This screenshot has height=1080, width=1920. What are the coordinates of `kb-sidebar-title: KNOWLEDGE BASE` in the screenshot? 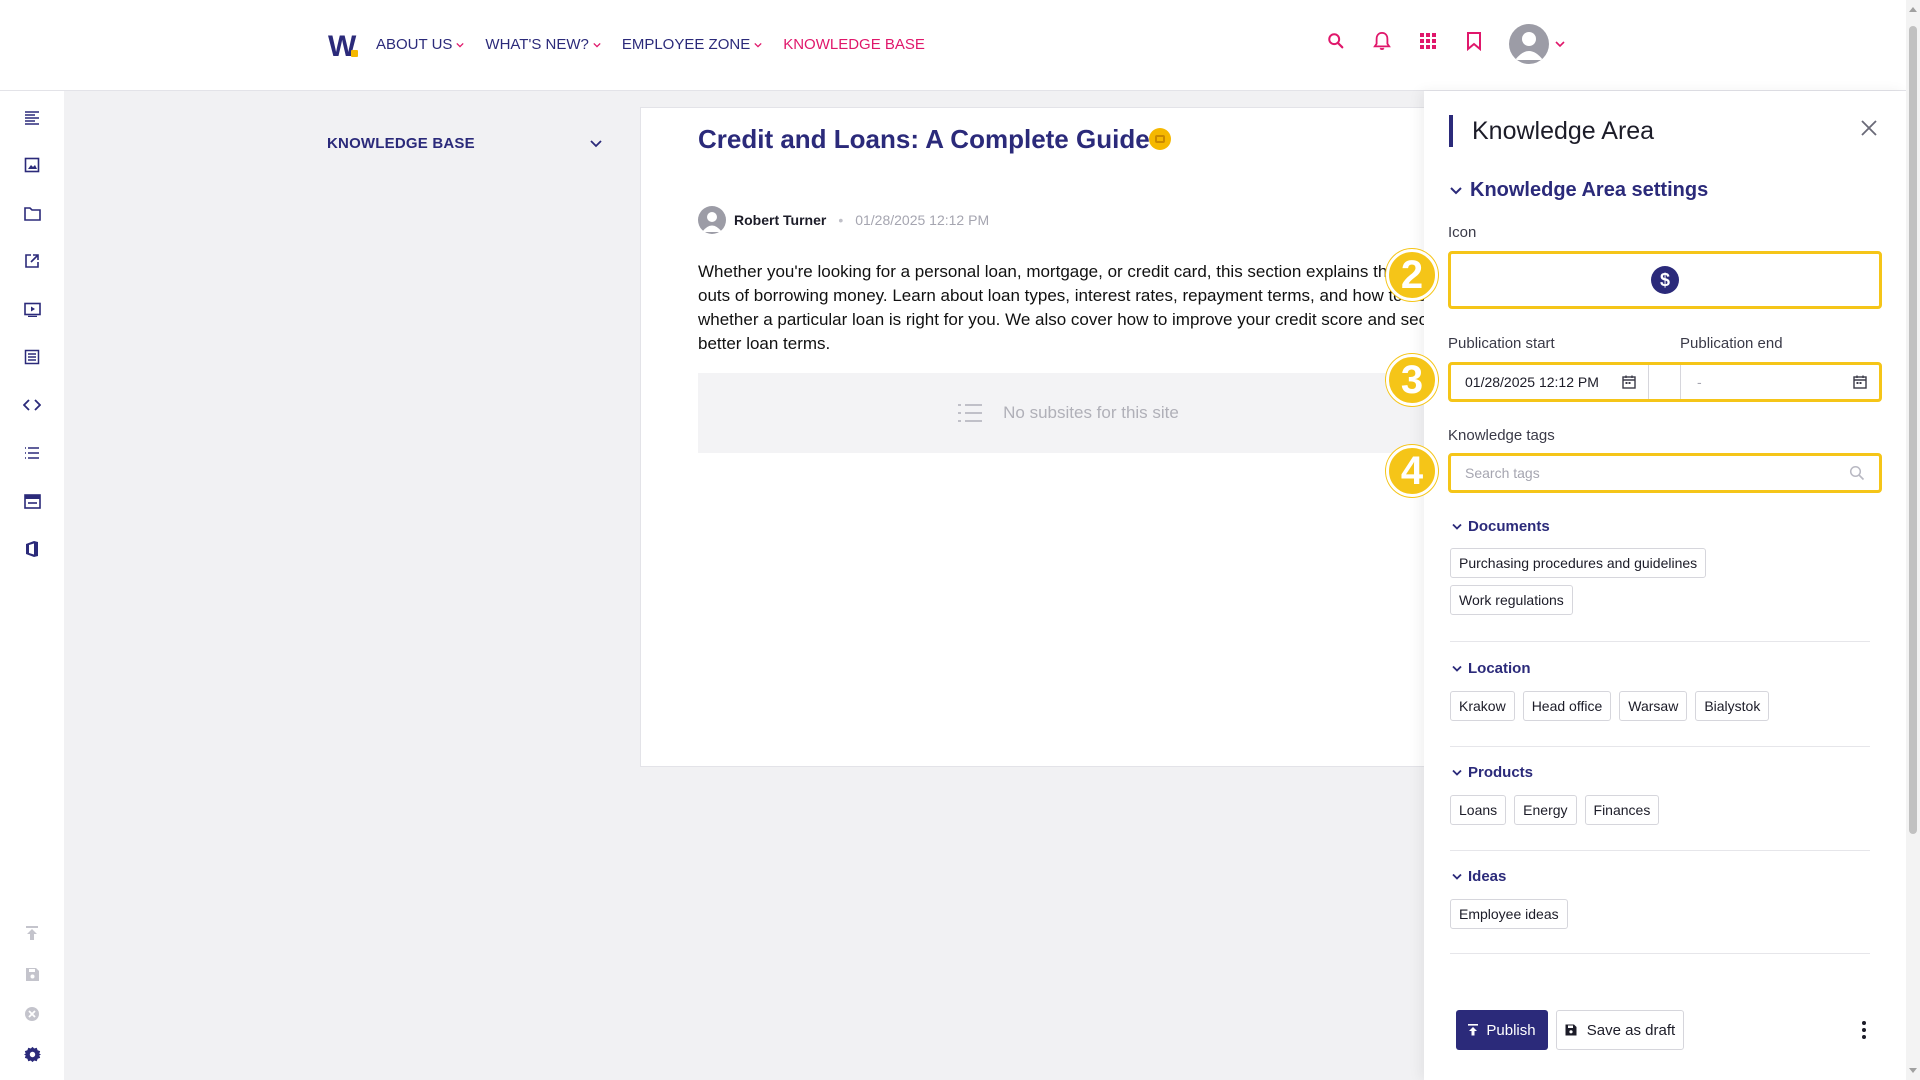 It's located at (401, 143).